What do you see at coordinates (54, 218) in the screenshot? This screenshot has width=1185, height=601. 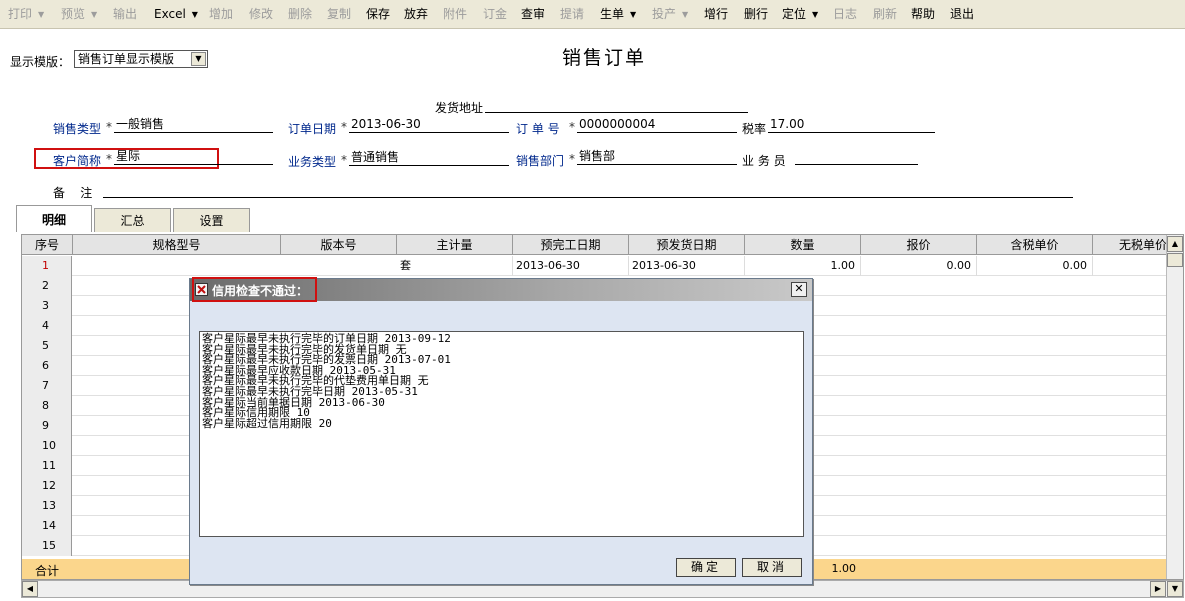 I see `tab-detail: 明细` at bounding box center [54, 218].